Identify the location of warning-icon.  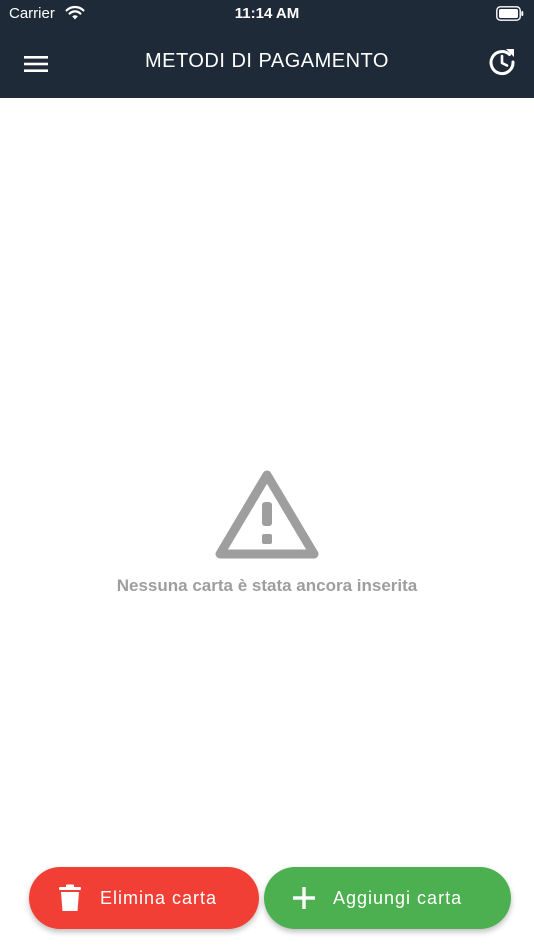
(267, 514).